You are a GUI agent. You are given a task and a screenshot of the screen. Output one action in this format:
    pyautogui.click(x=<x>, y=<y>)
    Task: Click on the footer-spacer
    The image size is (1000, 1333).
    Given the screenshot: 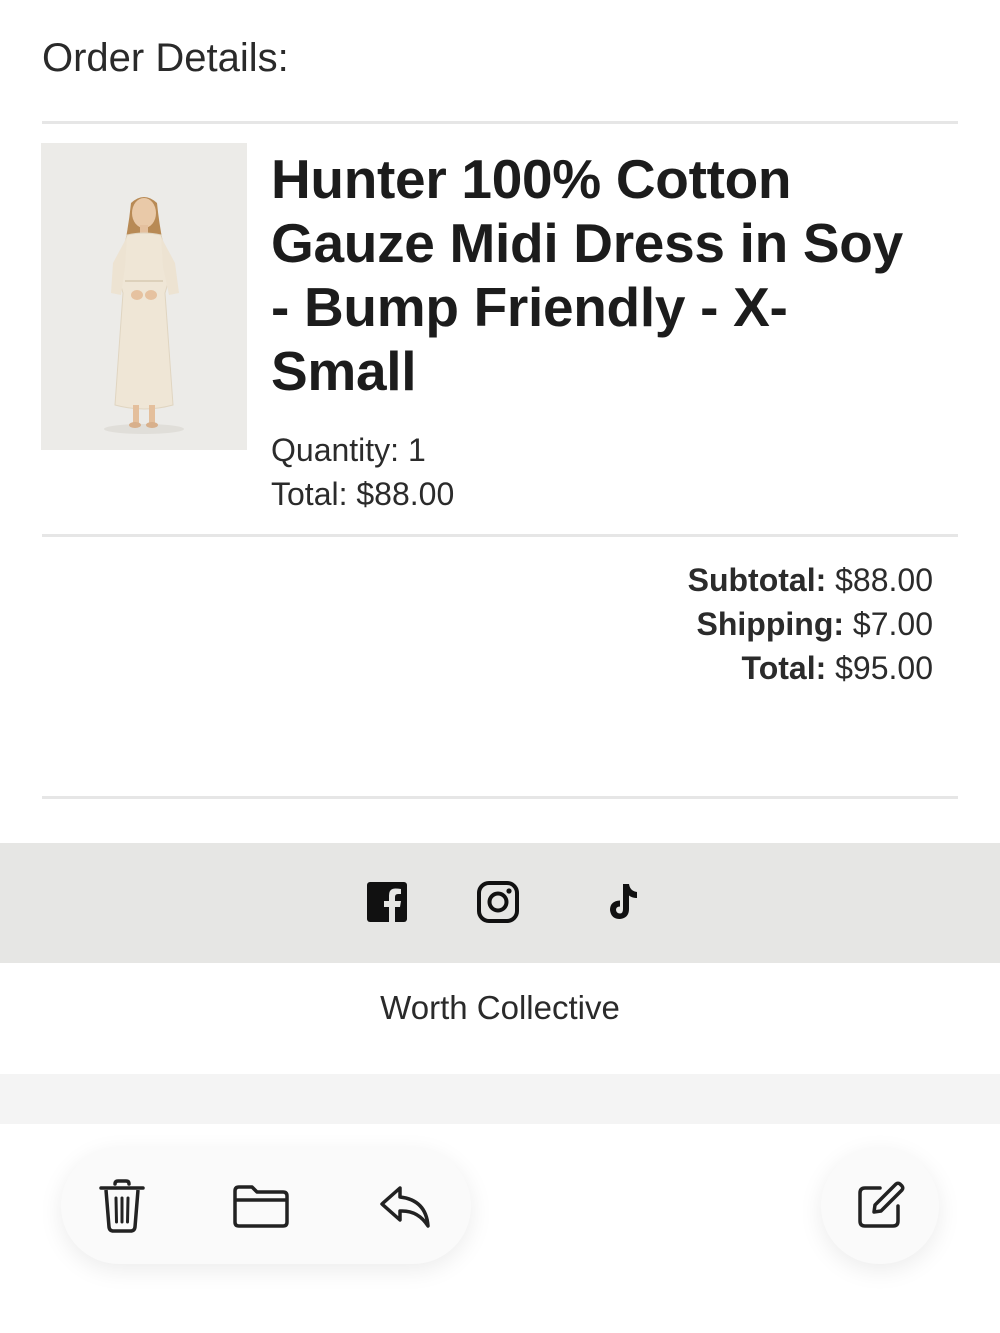 What is the action you would take?
    pyautogui.click(x=500, y=1099)
    